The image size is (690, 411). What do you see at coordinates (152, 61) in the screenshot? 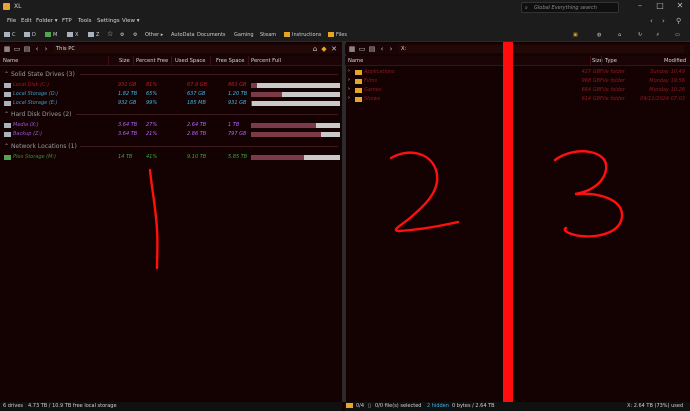
I see `col-percent-free: Percent Free` at bounding box center [152, 61].